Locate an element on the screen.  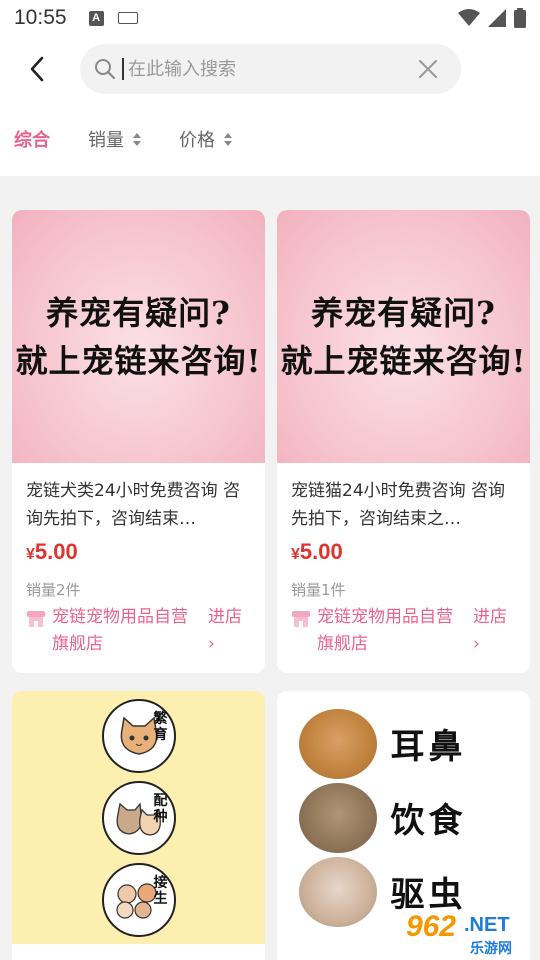
sales-count: 销量2件 is located at coordinates (53, 590).